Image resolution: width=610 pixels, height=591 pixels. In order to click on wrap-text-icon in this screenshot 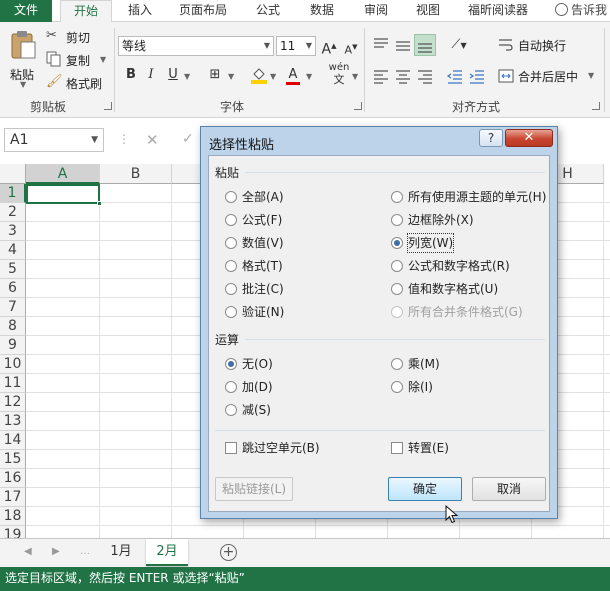, I will do `click(506, 45)`.